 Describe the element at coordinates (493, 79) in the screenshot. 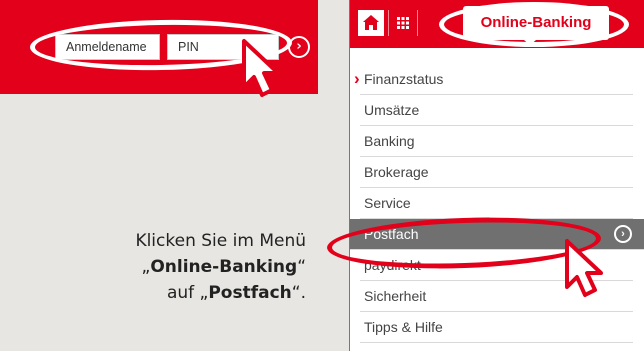

I see `menu-item-finanzstatus: Finanzstatus` at that location.